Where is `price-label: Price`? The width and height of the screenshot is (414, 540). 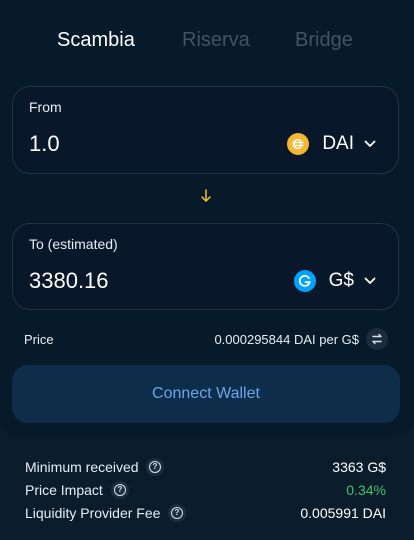
price-label: Price is located at coordinates (39, 339).